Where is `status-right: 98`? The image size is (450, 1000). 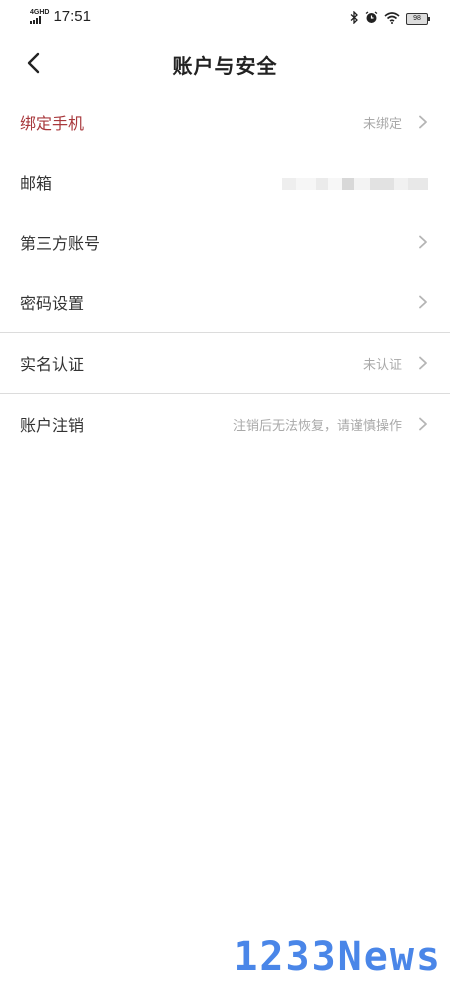 status-right: 98 is located at coordinates (390, 18).